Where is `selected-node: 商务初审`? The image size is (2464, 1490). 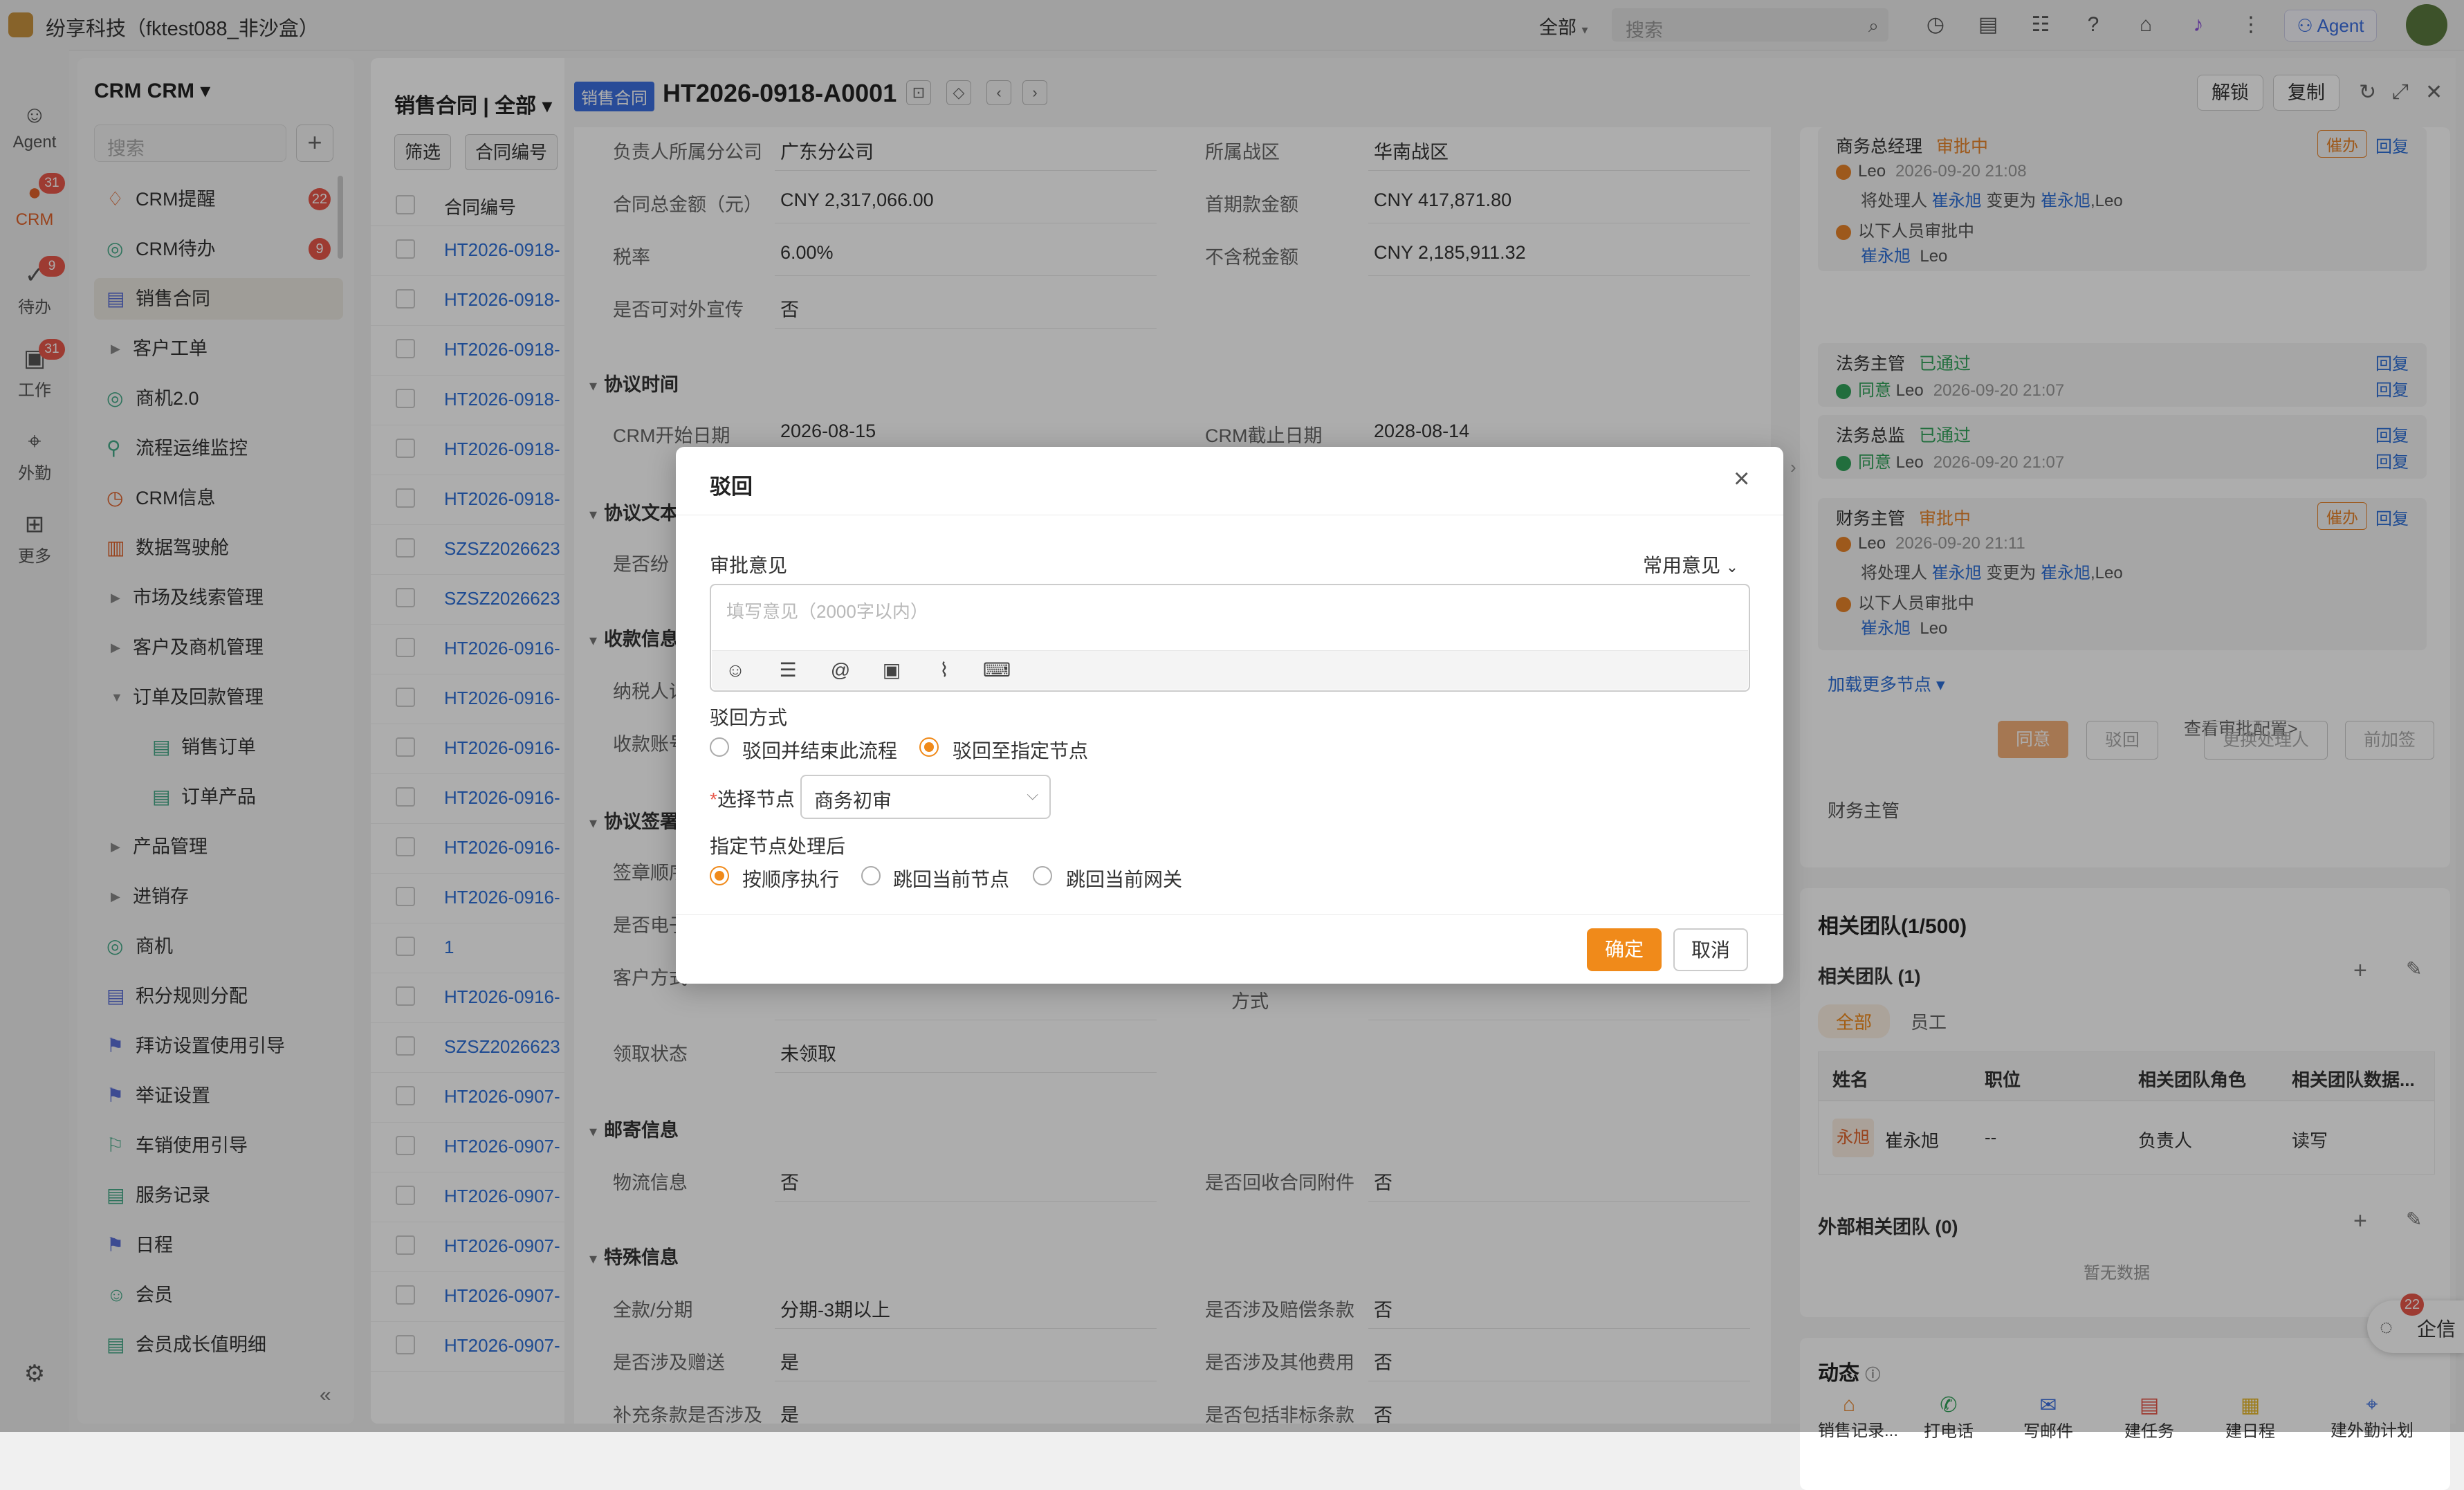
selected-node: 商务初审 is located at coordinates (853, 801).